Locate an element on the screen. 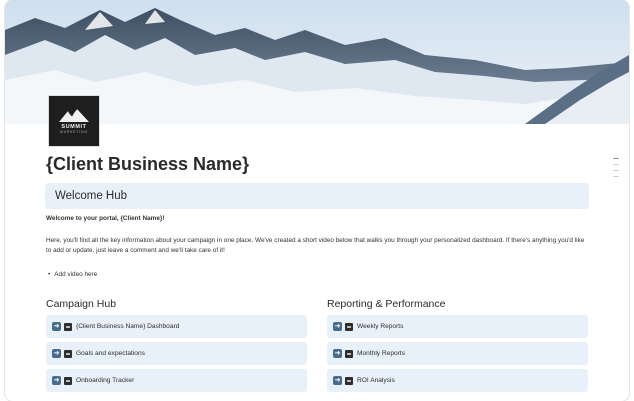 The width and height of the screenshot is (634, 401). company-logo: SUMMIT MARKETING is located at coordinates (74, 121).